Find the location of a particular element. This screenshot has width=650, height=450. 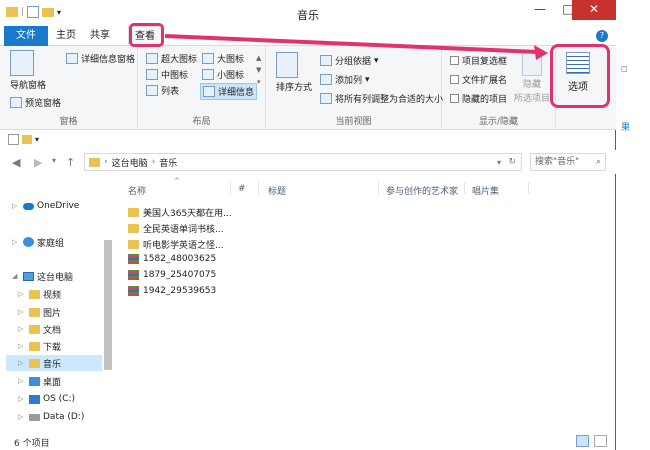

breadcrumb-this-pc: 这台电脑 is located at coordinates (130, 162).